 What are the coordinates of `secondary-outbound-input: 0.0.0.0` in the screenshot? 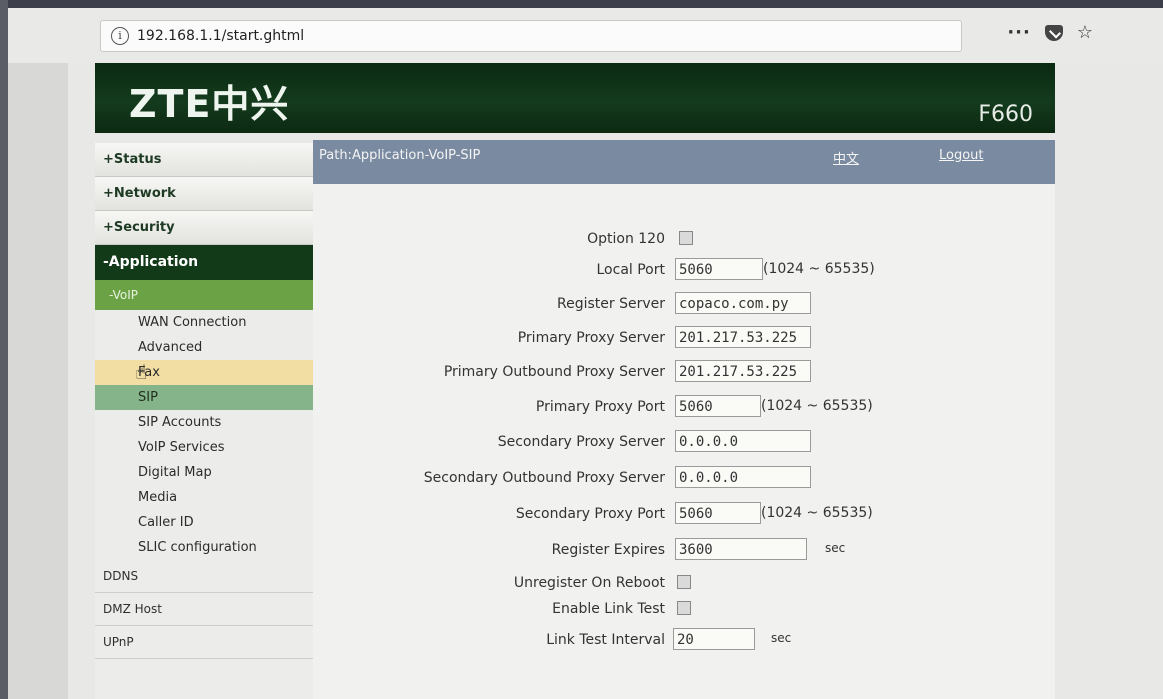 It's located at (743, 477).